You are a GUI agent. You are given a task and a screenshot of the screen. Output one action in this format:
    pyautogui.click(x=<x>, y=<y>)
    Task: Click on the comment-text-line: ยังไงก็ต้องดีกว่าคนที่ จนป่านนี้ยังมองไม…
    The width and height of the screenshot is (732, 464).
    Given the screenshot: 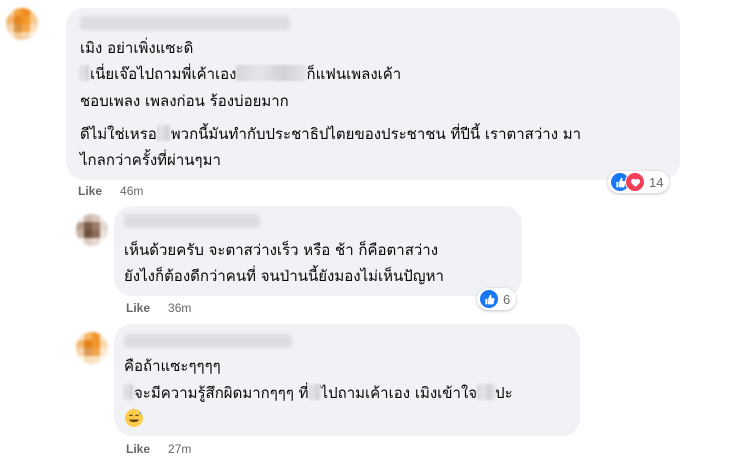 What is the action you would take?
    pyautogui.click(x=284, y=276)
    